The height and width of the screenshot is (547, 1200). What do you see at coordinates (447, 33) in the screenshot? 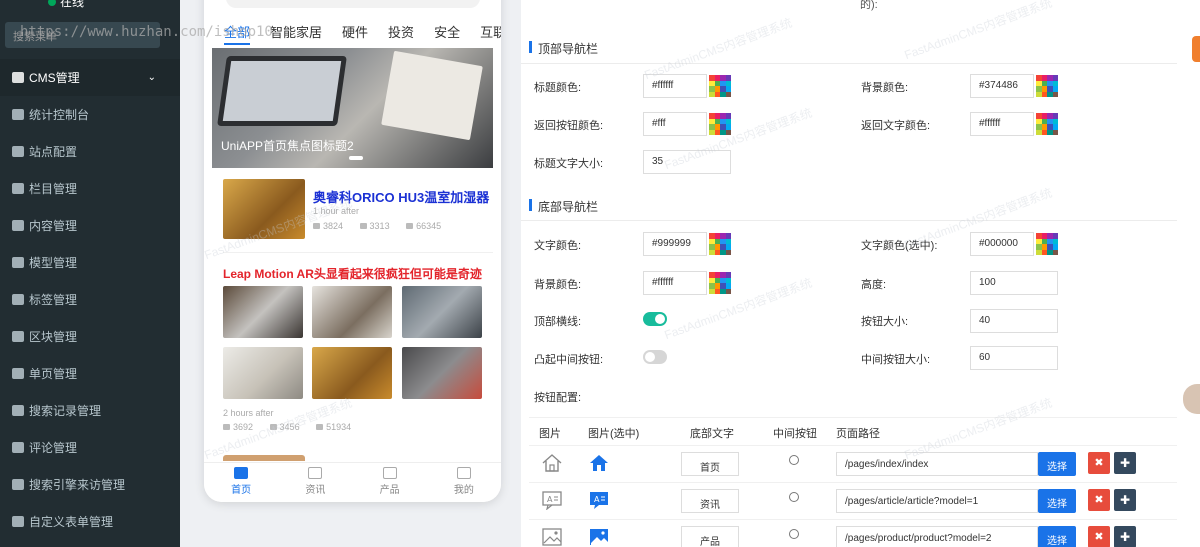
I see `phone-tab: 安全` at bounding box center [447, 33].